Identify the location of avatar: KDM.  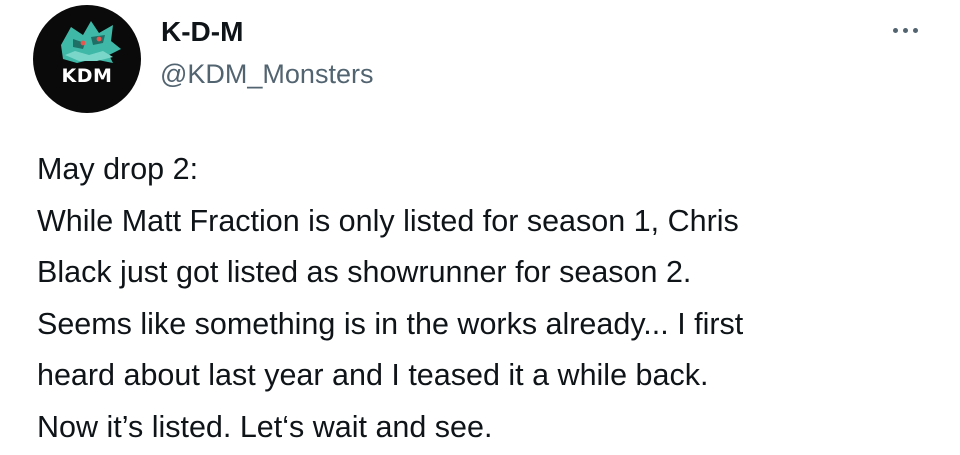
(87, 59).